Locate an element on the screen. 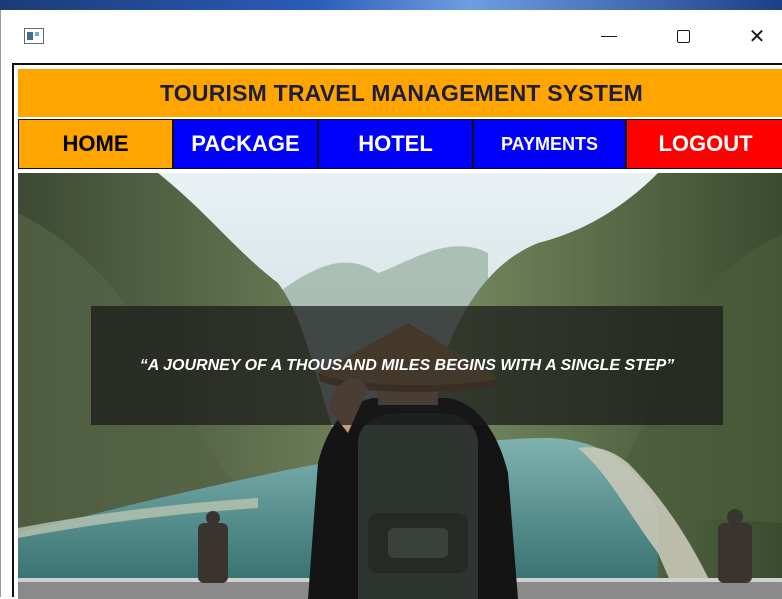 Image resolution: width=782 pixels, height=599 pixels. minimize-button is located at coordinates (609, 36).